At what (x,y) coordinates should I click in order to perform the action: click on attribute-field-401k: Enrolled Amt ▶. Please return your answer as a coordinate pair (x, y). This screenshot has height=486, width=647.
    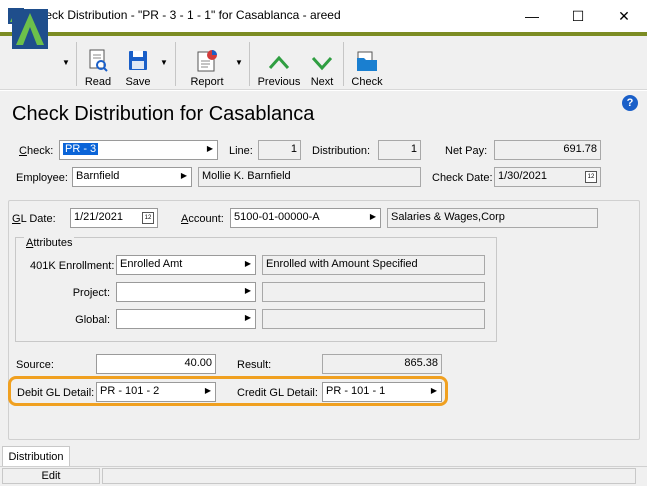
    Looking at the image, I should click on (186, 265).